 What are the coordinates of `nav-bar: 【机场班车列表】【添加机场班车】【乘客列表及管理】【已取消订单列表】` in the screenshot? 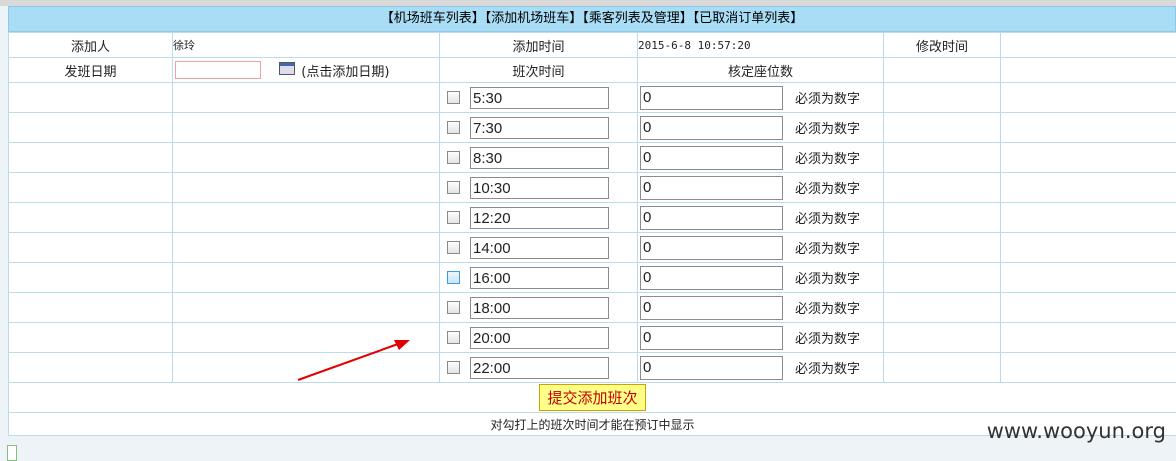 It's located at (592, 19).